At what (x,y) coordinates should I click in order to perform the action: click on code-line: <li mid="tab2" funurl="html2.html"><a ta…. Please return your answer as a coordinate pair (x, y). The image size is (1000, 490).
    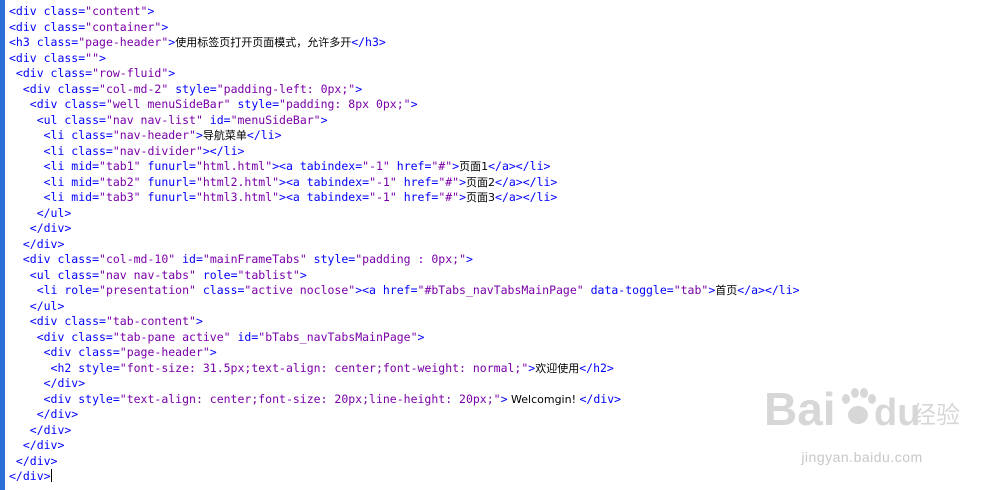
    Looking at the image, I should click on (499, 183).